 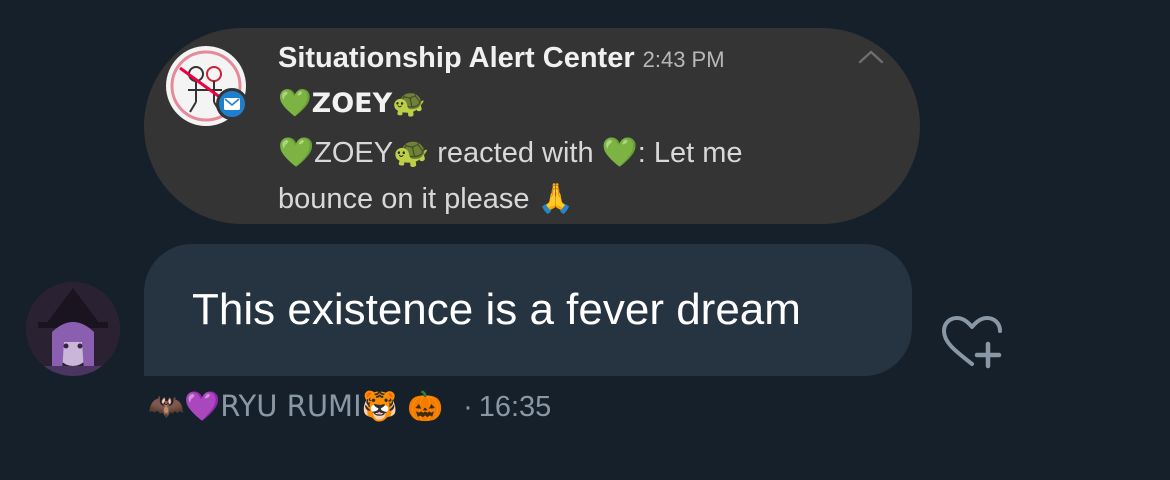 What do you see at coordinates (972, 342) in the screenshot?
I see `add-reaction-heart-icon` at bounding box center [972, 342].